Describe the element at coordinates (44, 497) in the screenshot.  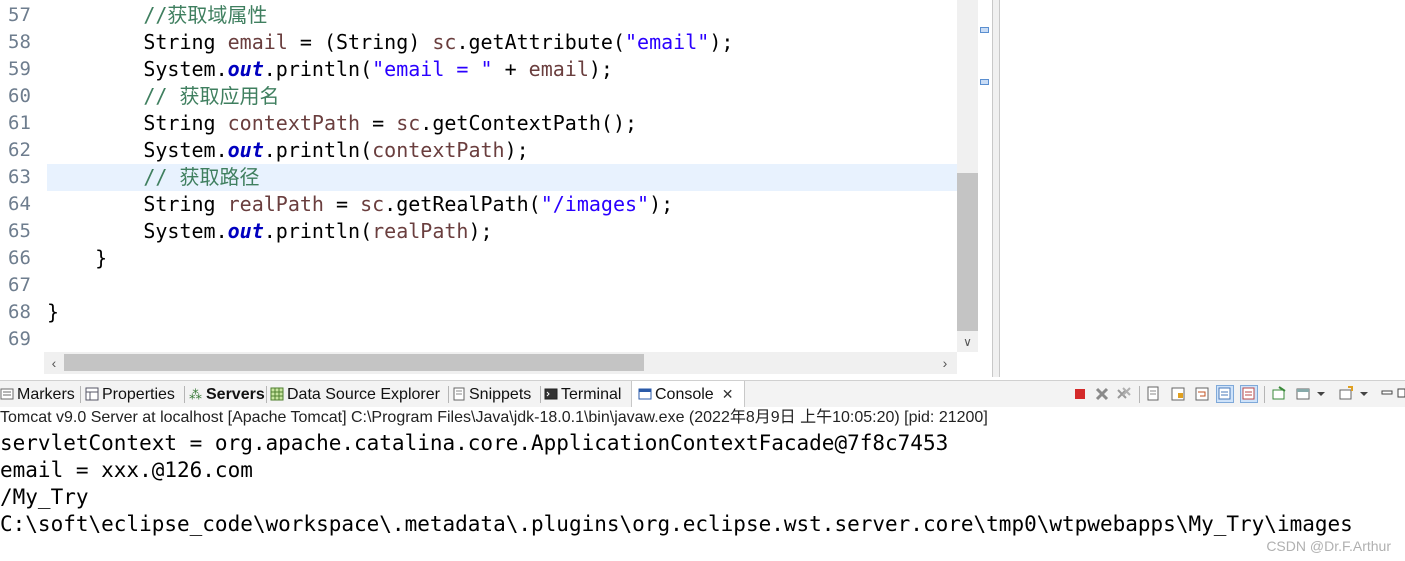
I see `console-line: /My_Try` at that location.